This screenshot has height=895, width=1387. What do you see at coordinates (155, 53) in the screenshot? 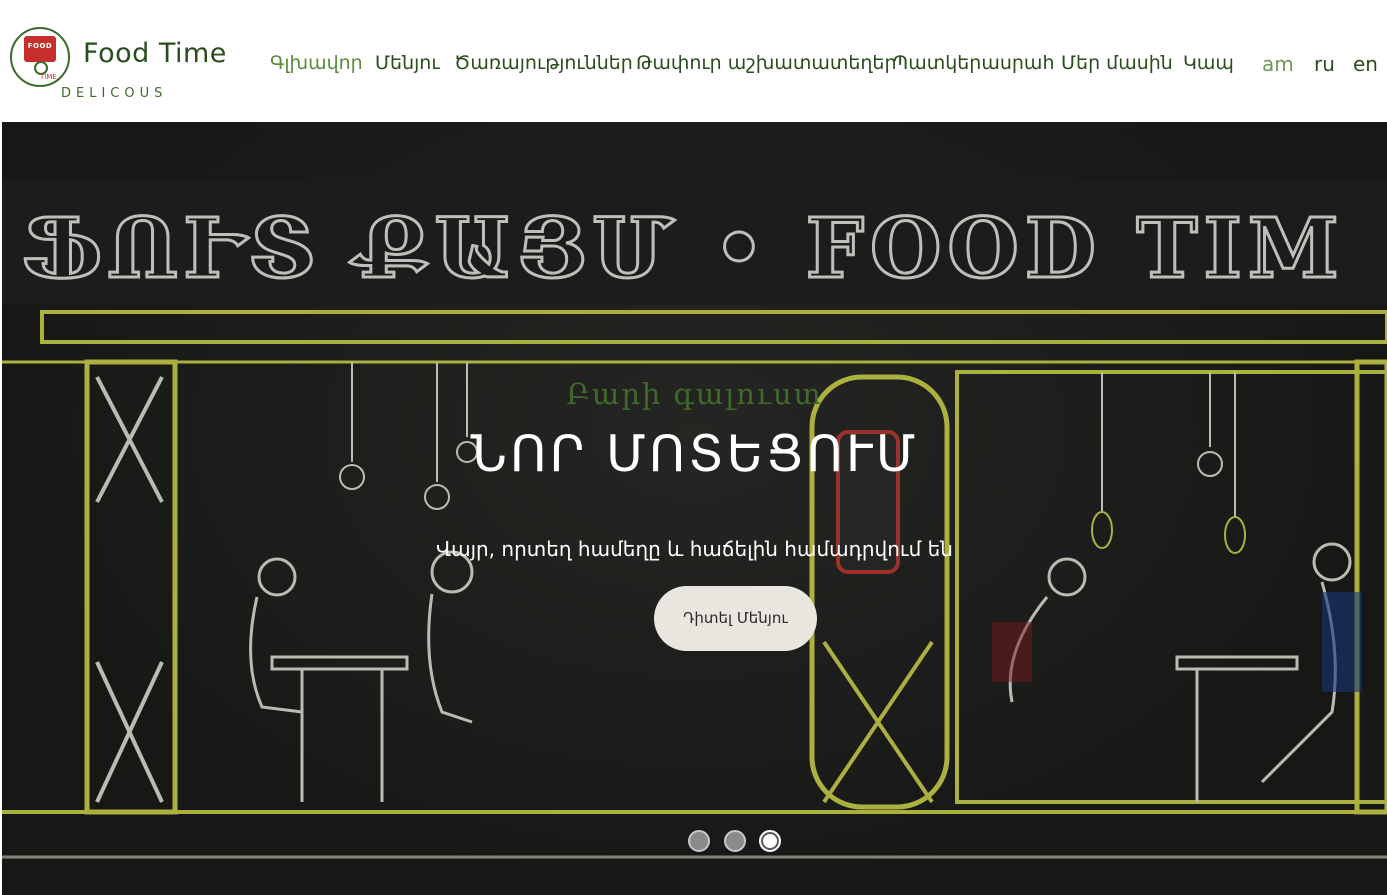
I see `brand-name: Food Time` at bounding box center [155, 53].